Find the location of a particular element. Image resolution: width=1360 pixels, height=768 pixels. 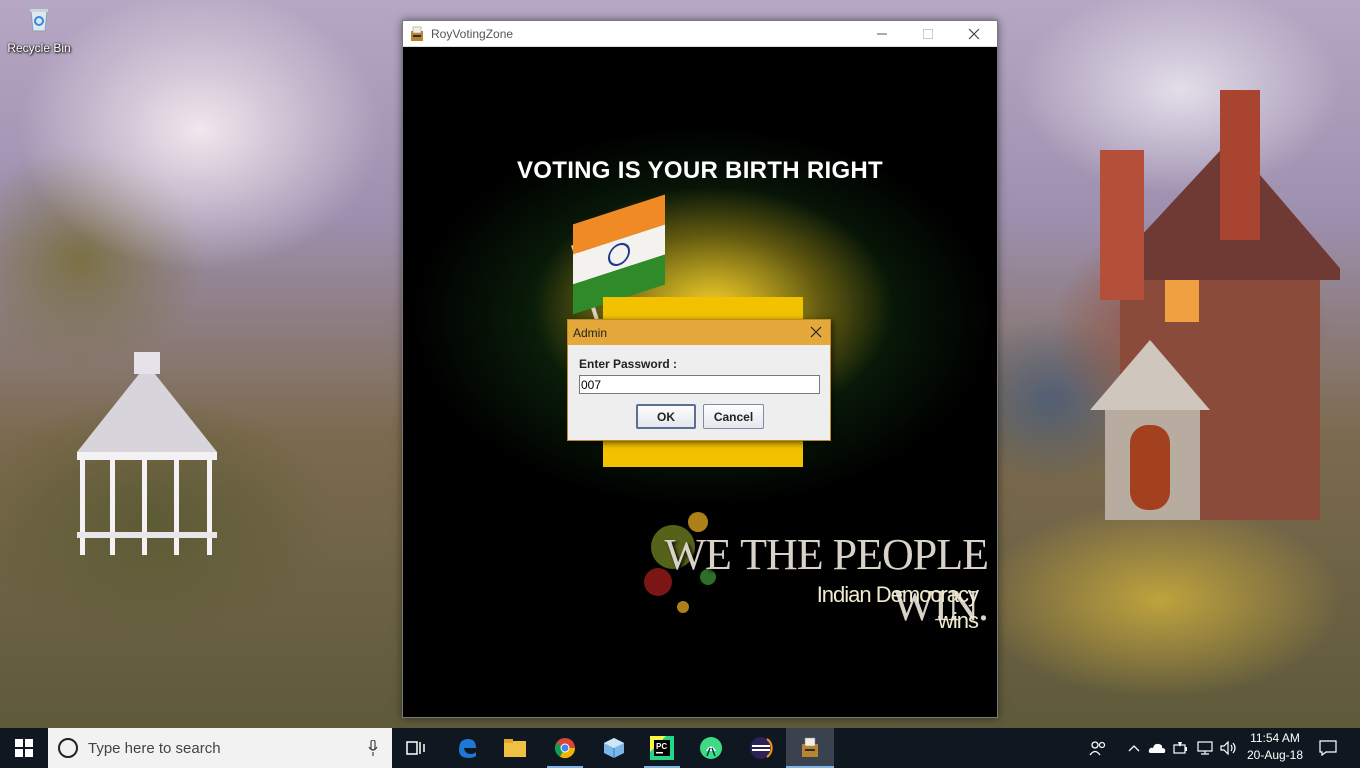

minimize-button is located at coordinates (882, 34).